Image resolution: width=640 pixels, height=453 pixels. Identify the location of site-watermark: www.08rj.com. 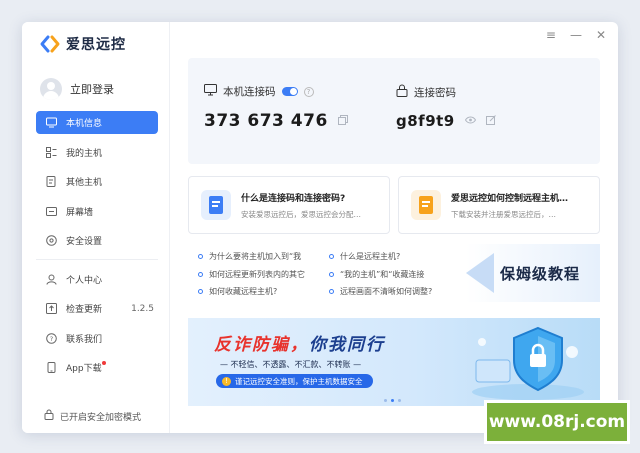
(557, 422).